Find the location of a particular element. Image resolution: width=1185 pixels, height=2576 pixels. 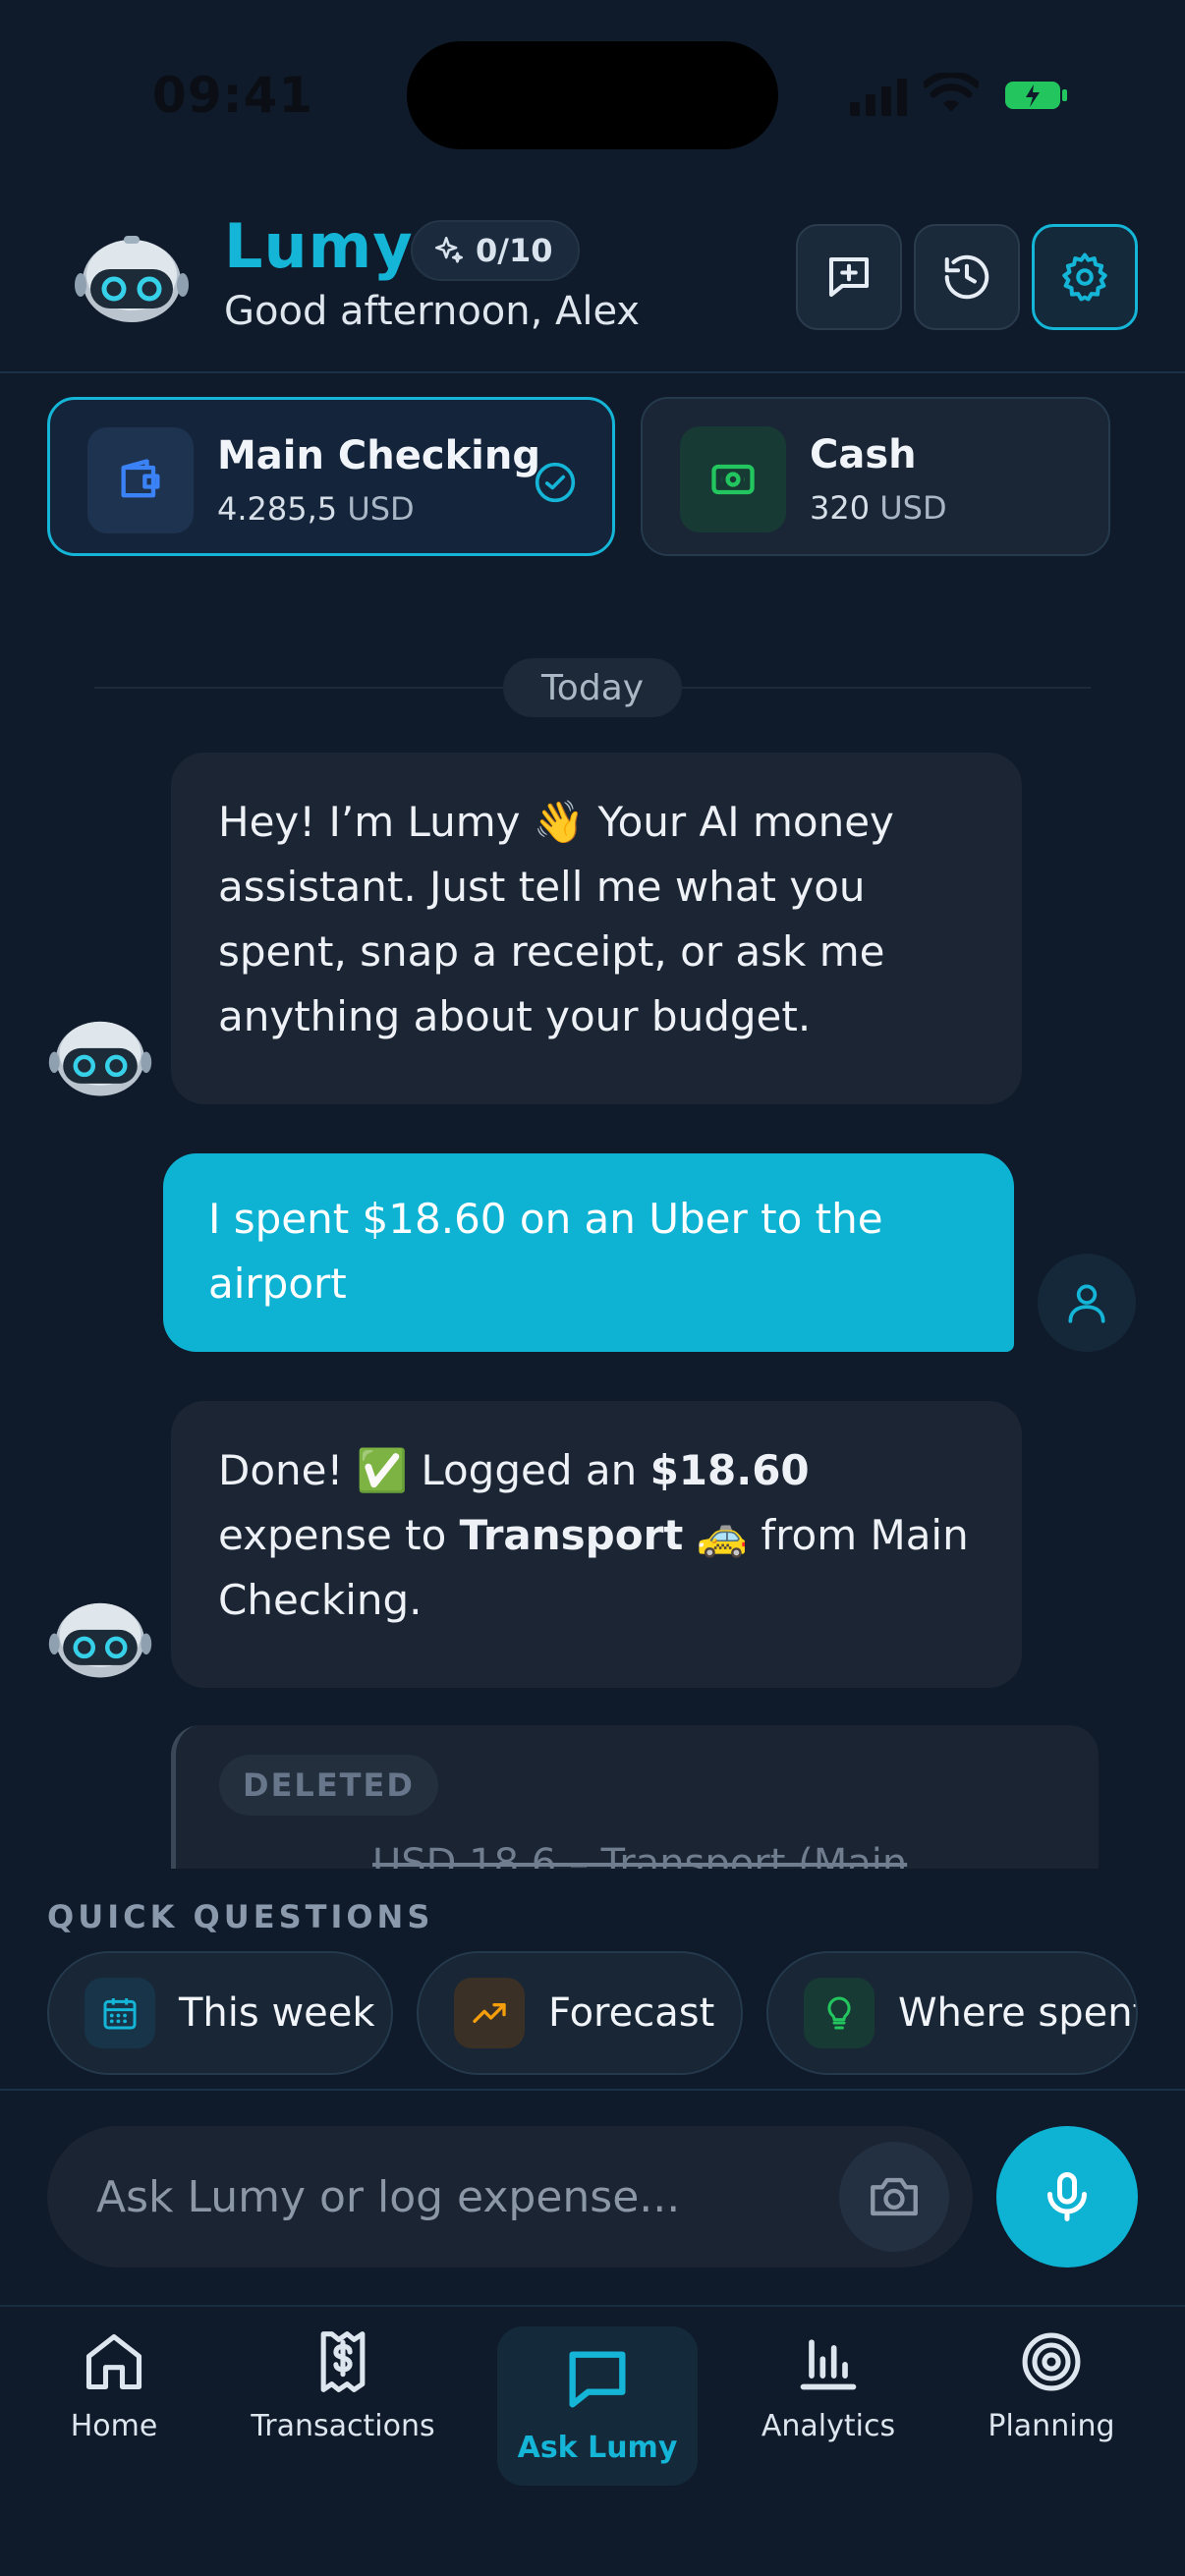

wifi-icon is located at coordinates (952, 92).